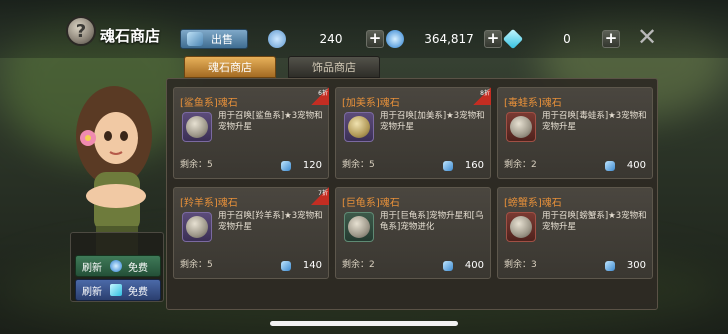 This screenshot has width=728, height=334. Describe the element at coordinates (364, 323) in the screenshot. I see `home-indicator` at that location.